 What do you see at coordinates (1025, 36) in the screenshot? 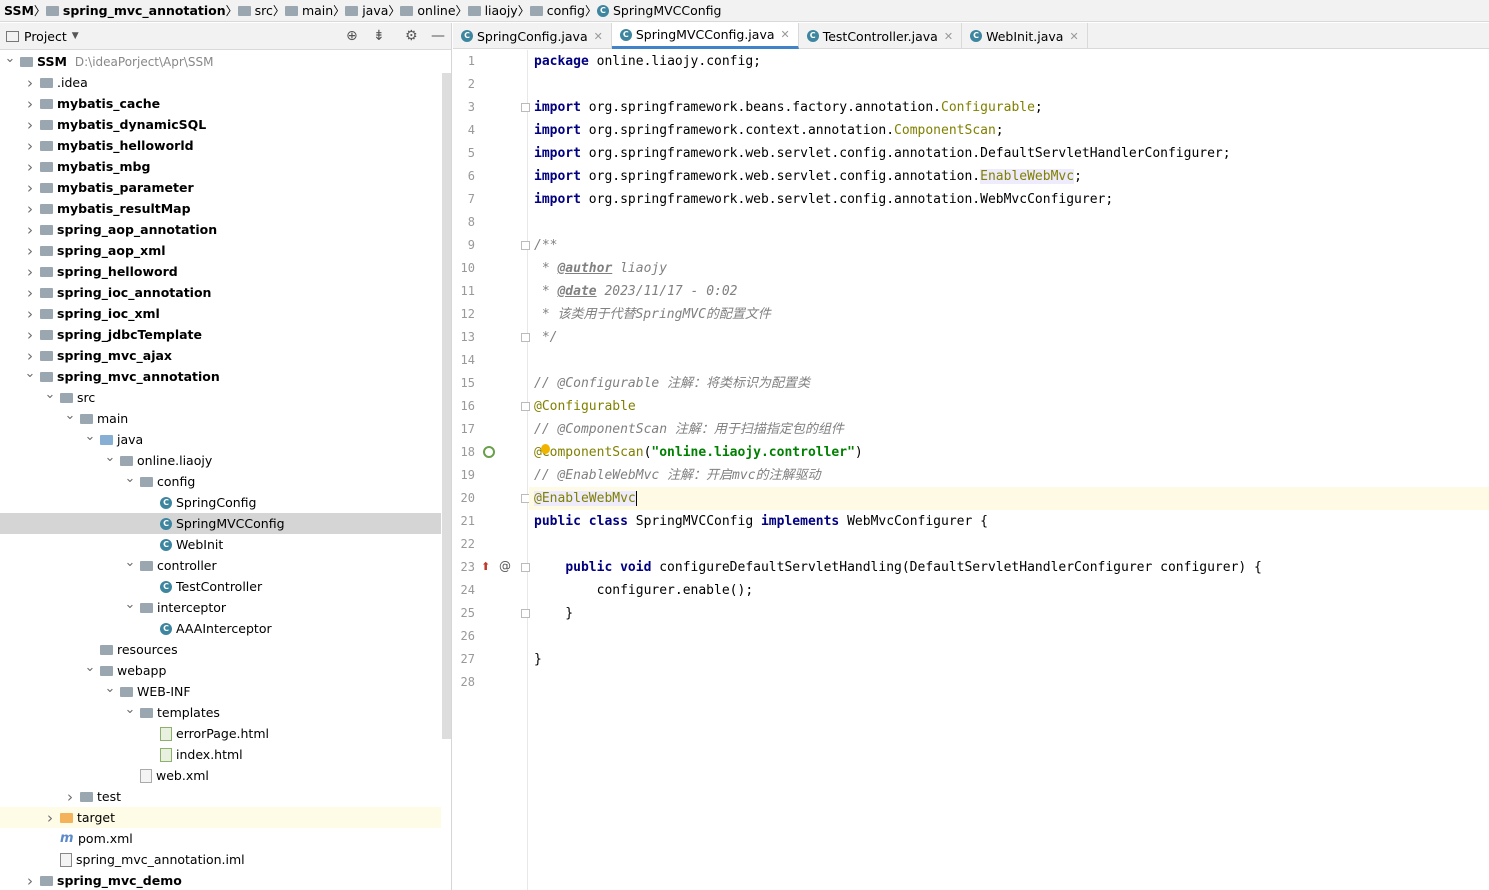
I see `editor-tab: C WebInit.java ✕` at bounding box center [1025, 36].